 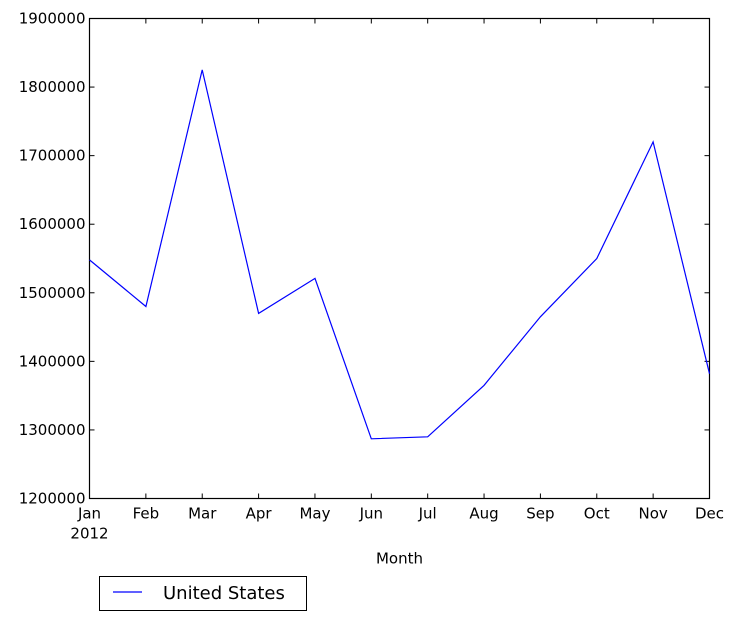 What do you see at coordinates (52, 293) in the screenshot?
I see `y-tick-label: 1500000` at bounding box center [52, 293].